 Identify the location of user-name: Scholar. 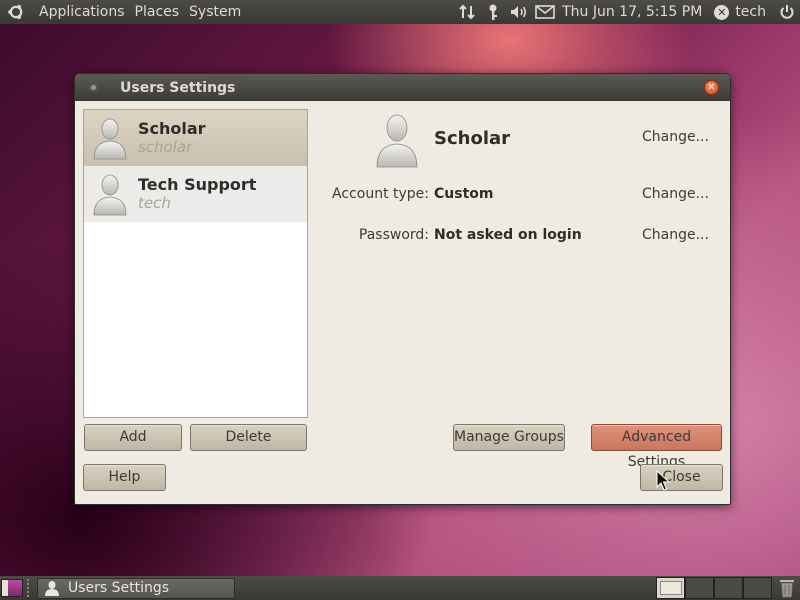
(172, 128).